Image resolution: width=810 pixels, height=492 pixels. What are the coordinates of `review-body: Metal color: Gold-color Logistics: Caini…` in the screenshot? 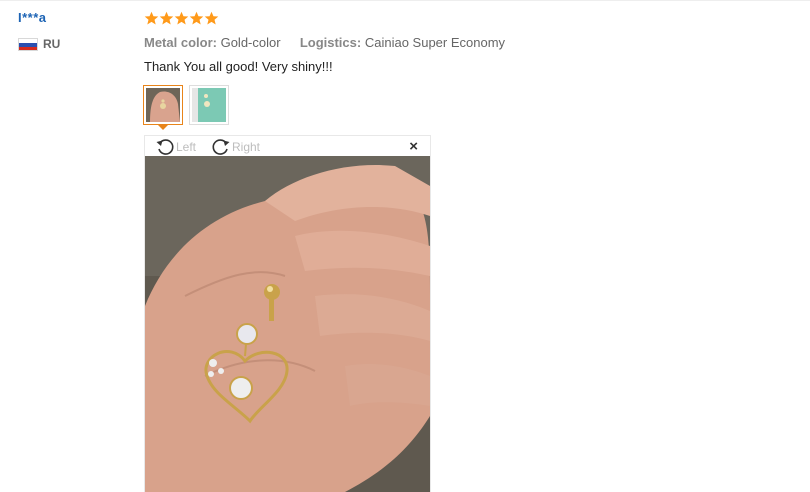 It's located at (464, 42).